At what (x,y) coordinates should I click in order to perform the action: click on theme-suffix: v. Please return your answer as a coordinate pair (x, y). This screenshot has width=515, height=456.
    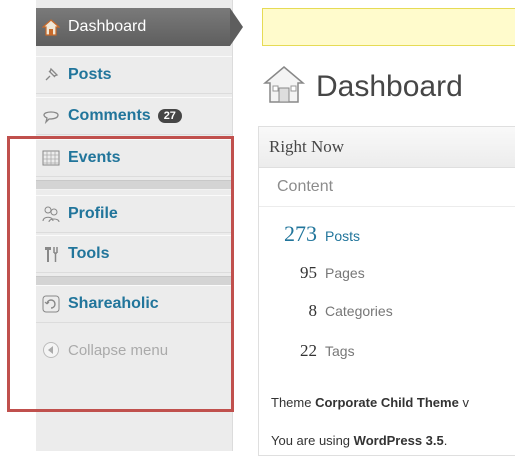
    Looking at the image, I should click on (465, 402).